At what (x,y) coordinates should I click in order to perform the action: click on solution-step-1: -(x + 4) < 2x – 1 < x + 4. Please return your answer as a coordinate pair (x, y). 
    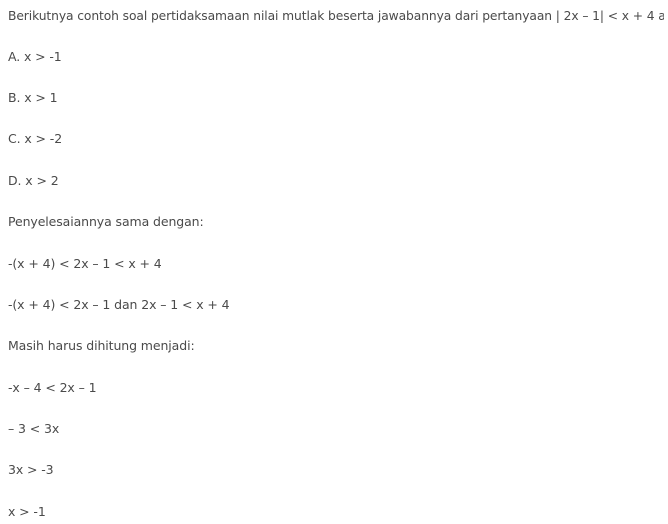
    Looking at the image, I should click on (85, 263).